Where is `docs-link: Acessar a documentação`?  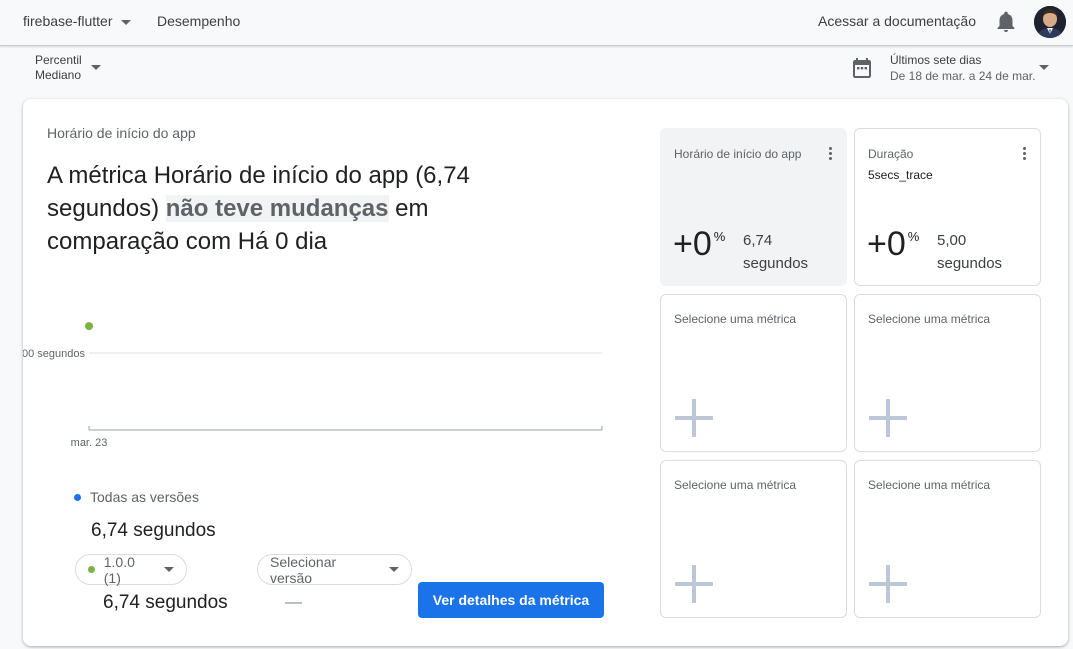
docs-link: Acessar a documentação is located at coordinates (897, 21).